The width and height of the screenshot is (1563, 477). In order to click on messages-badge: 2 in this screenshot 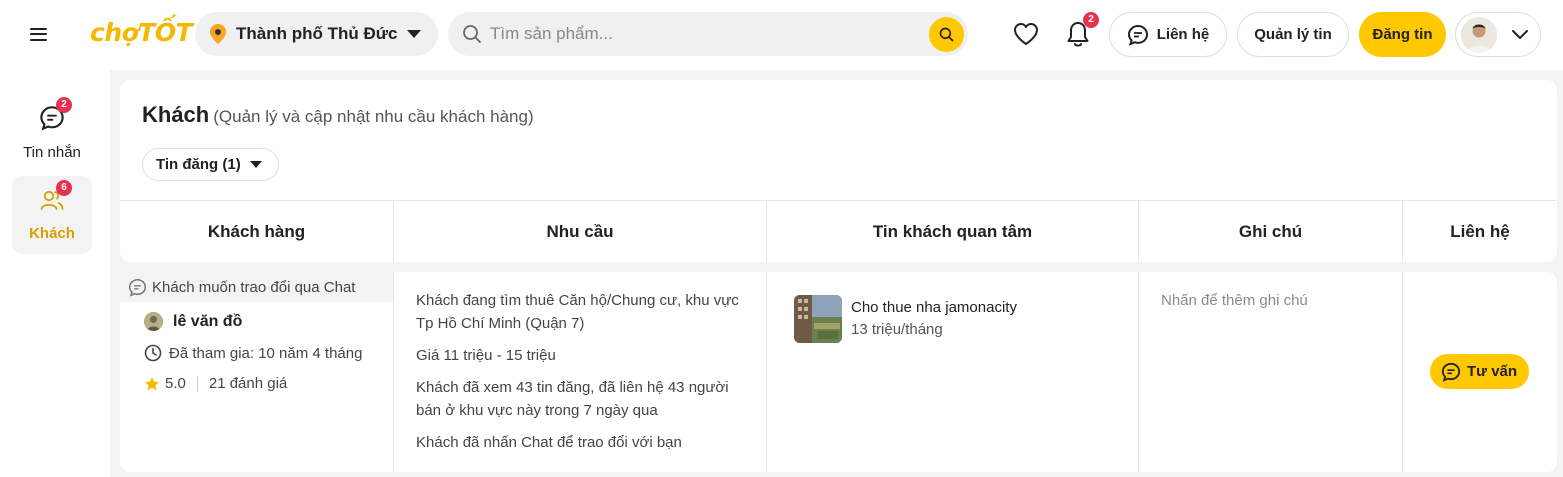, I will do `click(64, 105)`.